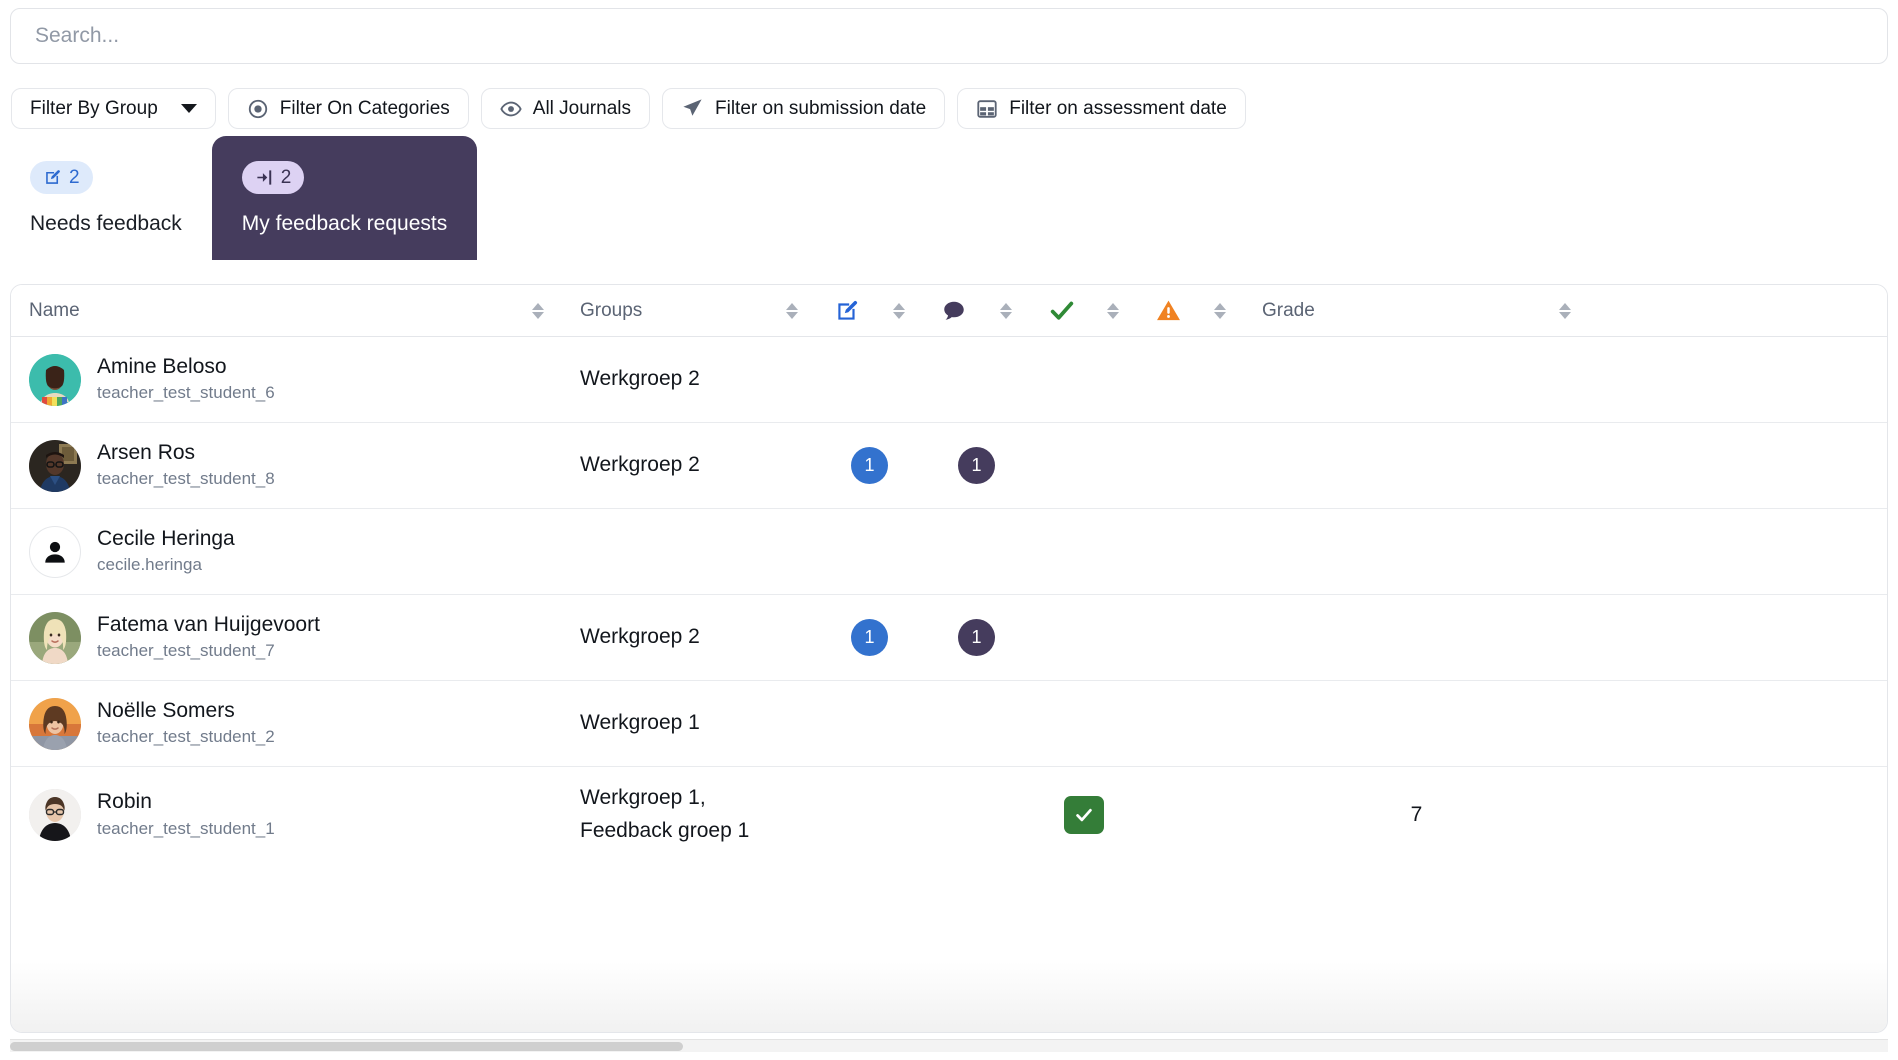 The image size is (1898, 1060). What do you see at coordinates (538, 310) in the screenshot?
I see `sort-icon-name` at bounding box center [538, 310].